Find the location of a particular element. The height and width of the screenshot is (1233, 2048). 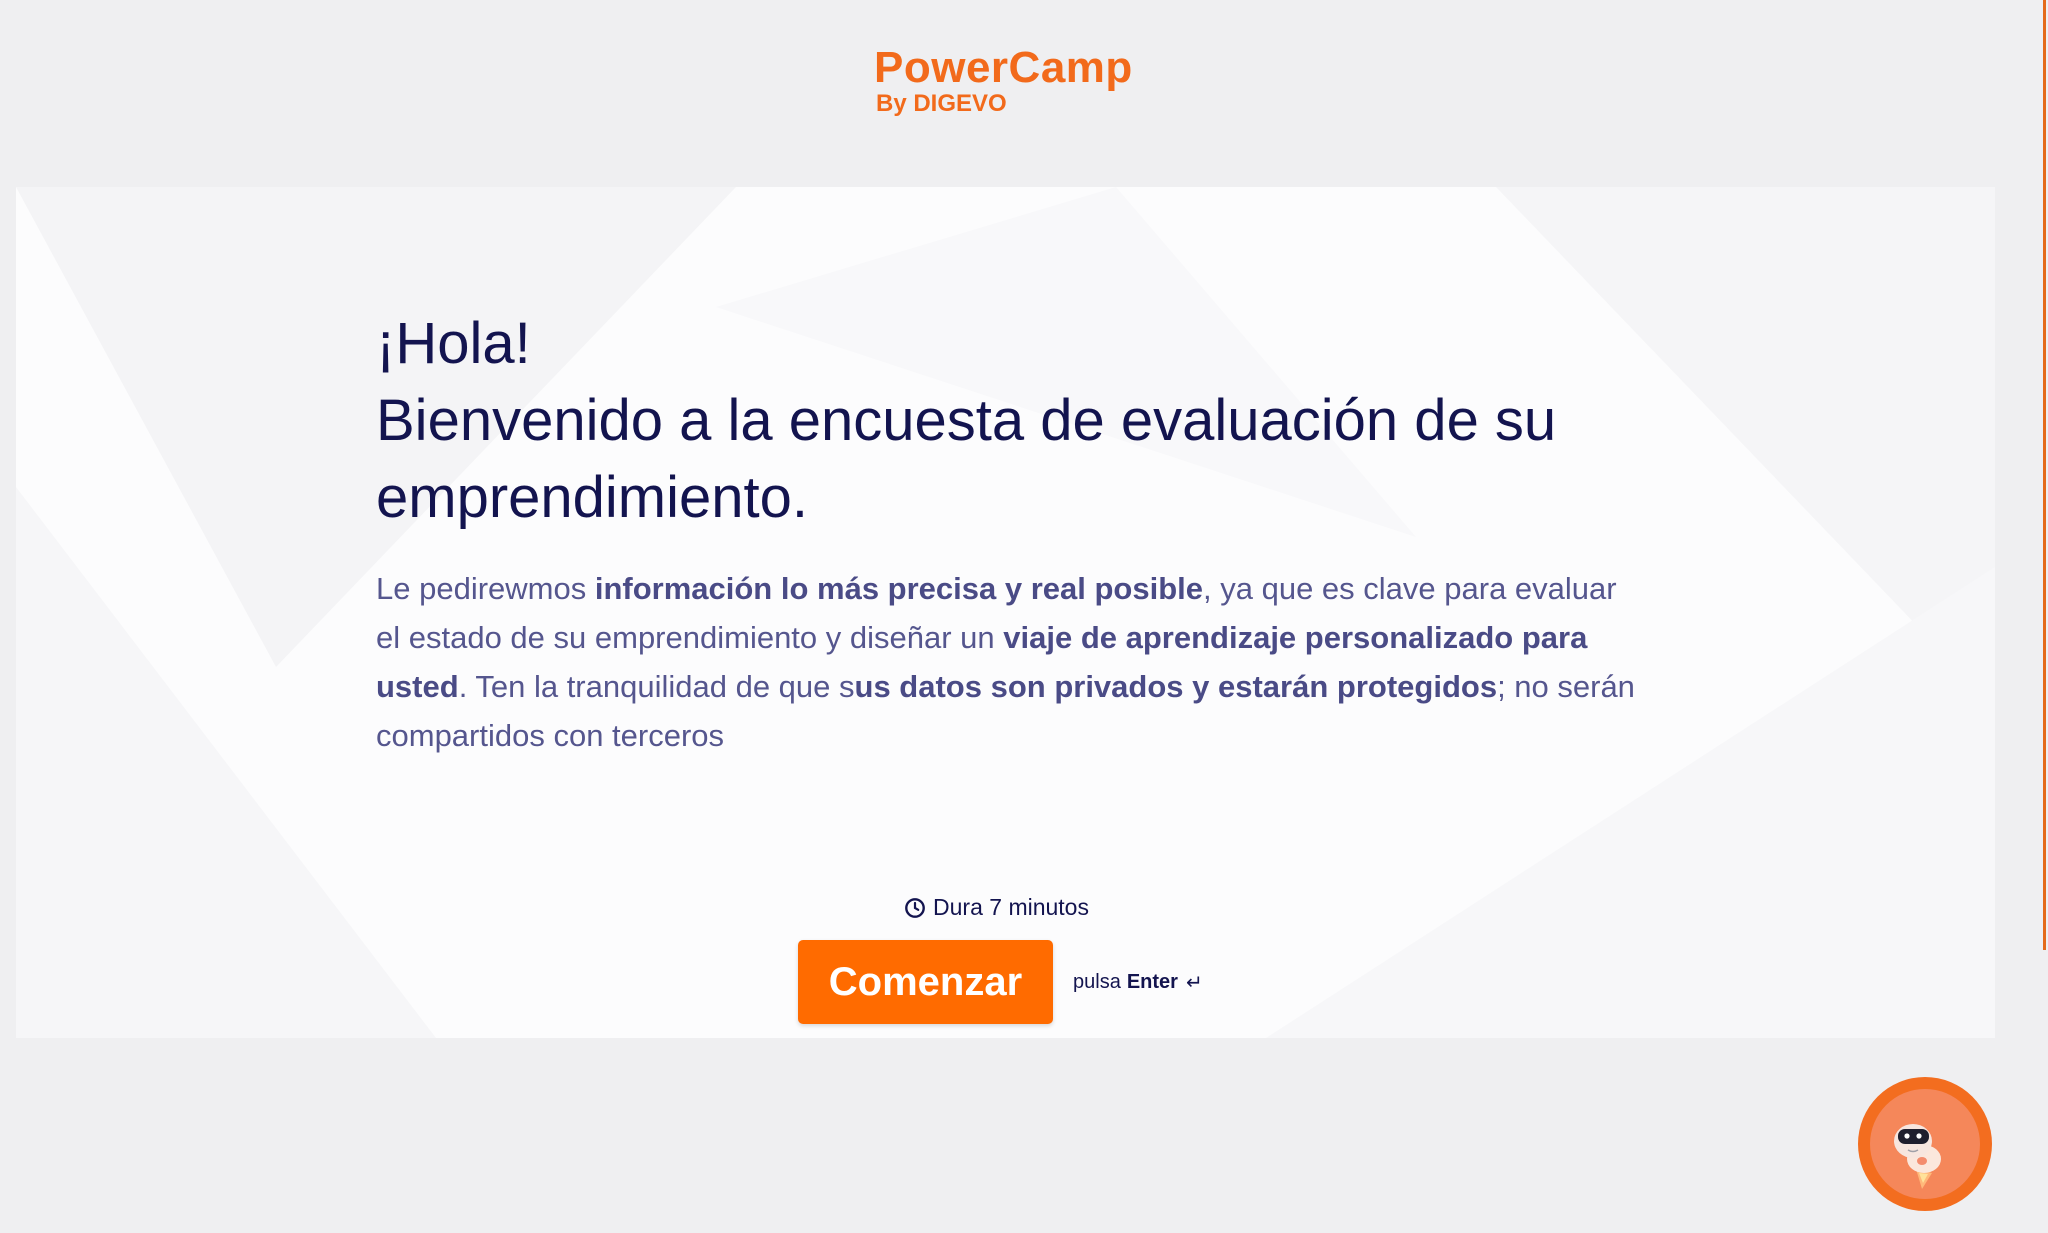

intro-text-1: Le pedirewmos is located at coordinates (485, 588).